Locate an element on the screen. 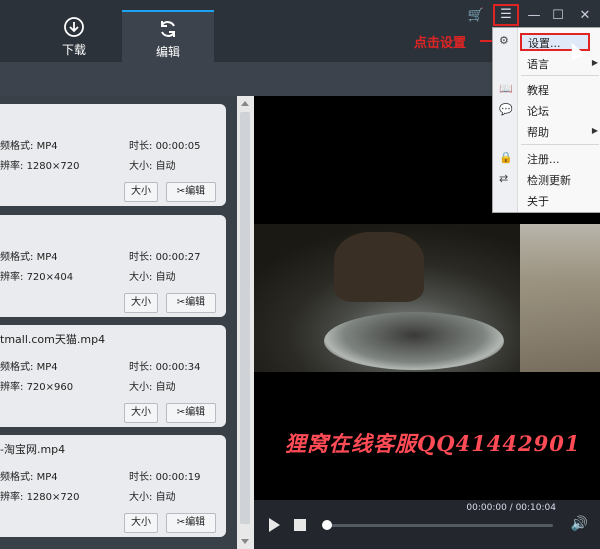 The image size is (600, 549). book-icon: 📖 is located at coordinates (506, 88).